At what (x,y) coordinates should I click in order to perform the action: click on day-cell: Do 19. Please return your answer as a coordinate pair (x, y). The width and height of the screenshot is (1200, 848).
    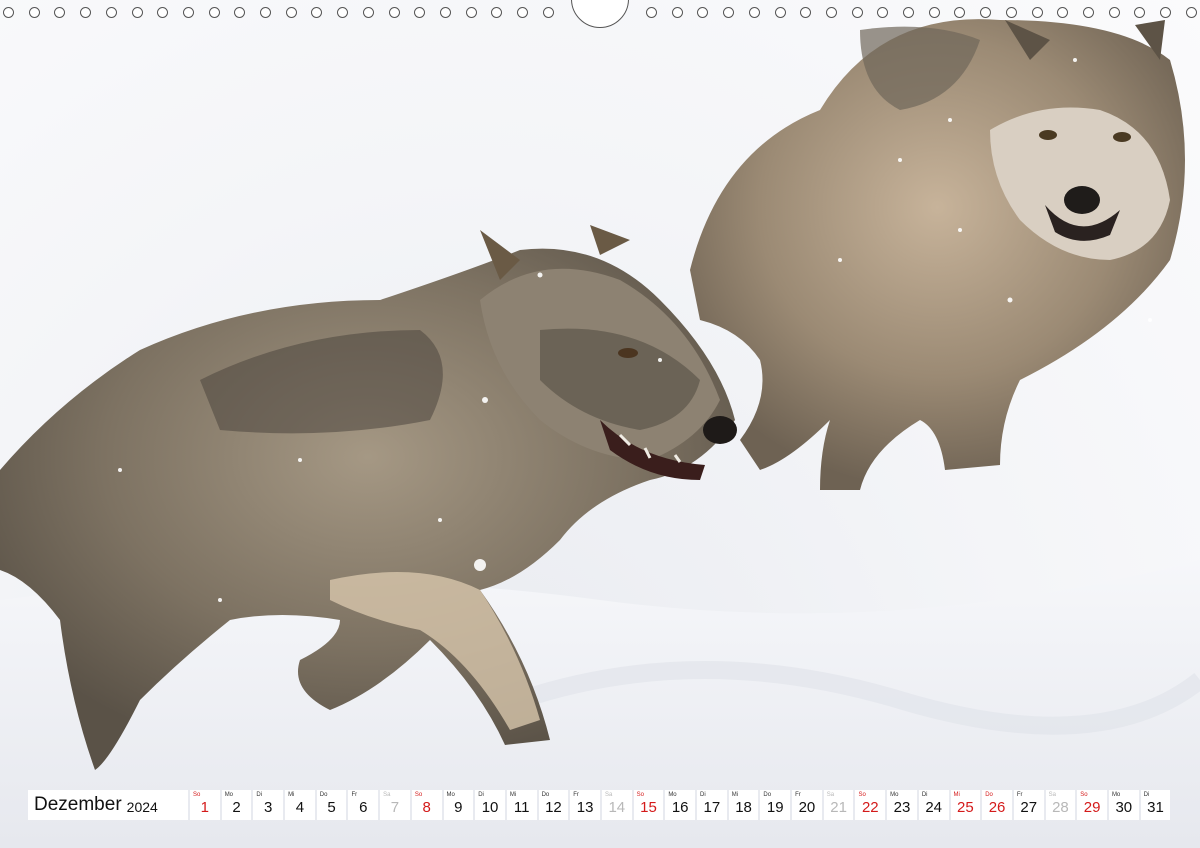
    Looking at the image, I should click on (775, 805).